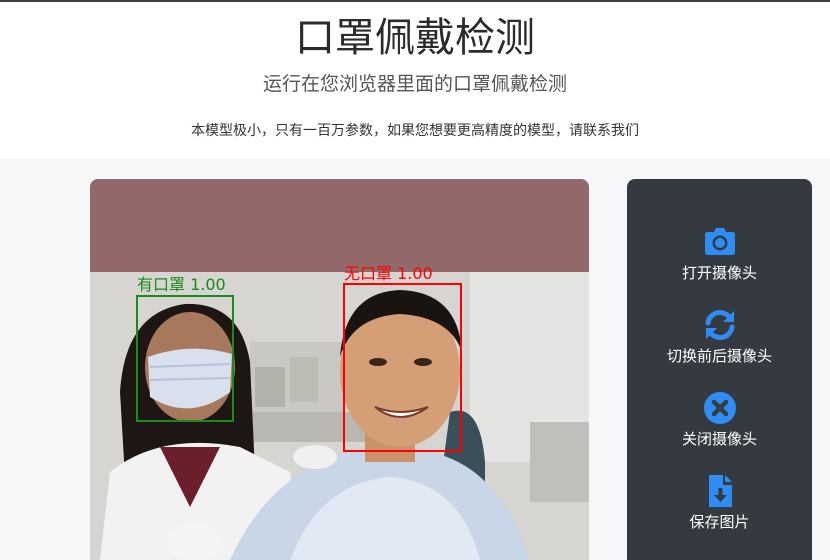 This screenshot has width=830, height=560. Describe the element at coordinates (388, 273) in the screenshot. I see `detection-label-no-mask: 无口罩 1.00` at that location.